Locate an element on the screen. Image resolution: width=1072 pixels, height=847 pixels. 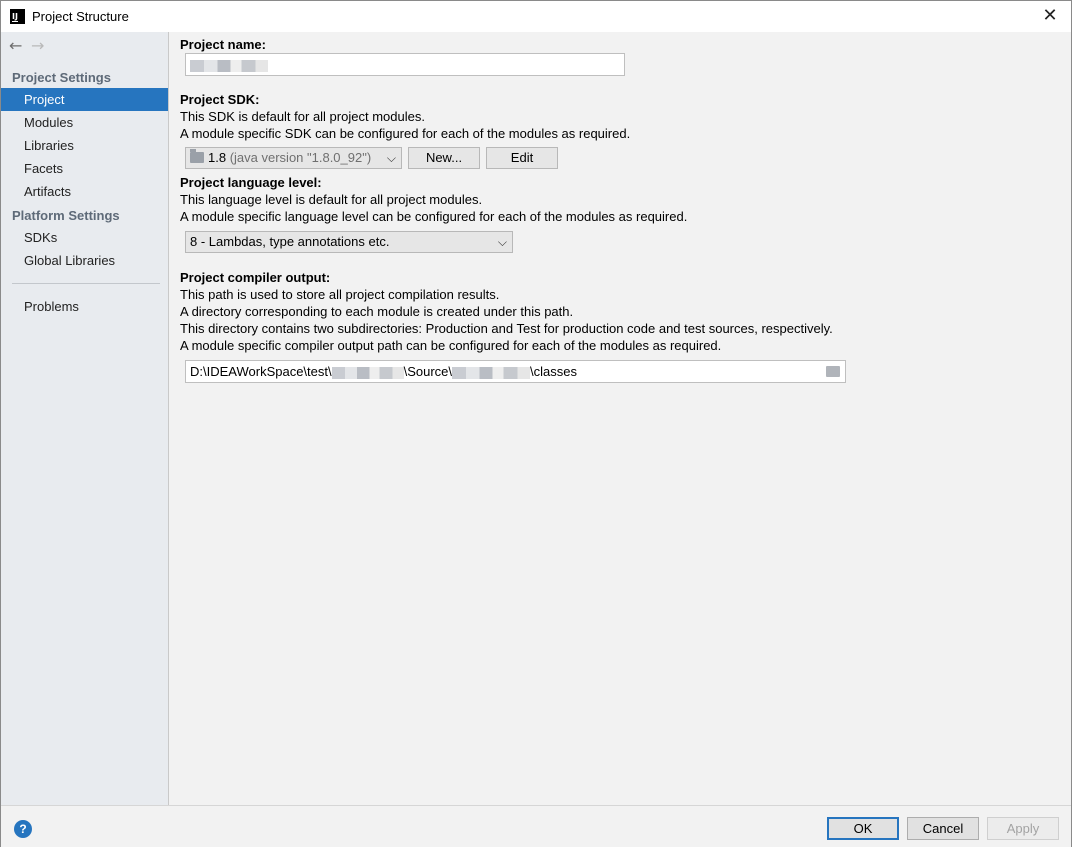
dialog-footer: ? OK Cancel Apply is located at coordinates (536, 826).